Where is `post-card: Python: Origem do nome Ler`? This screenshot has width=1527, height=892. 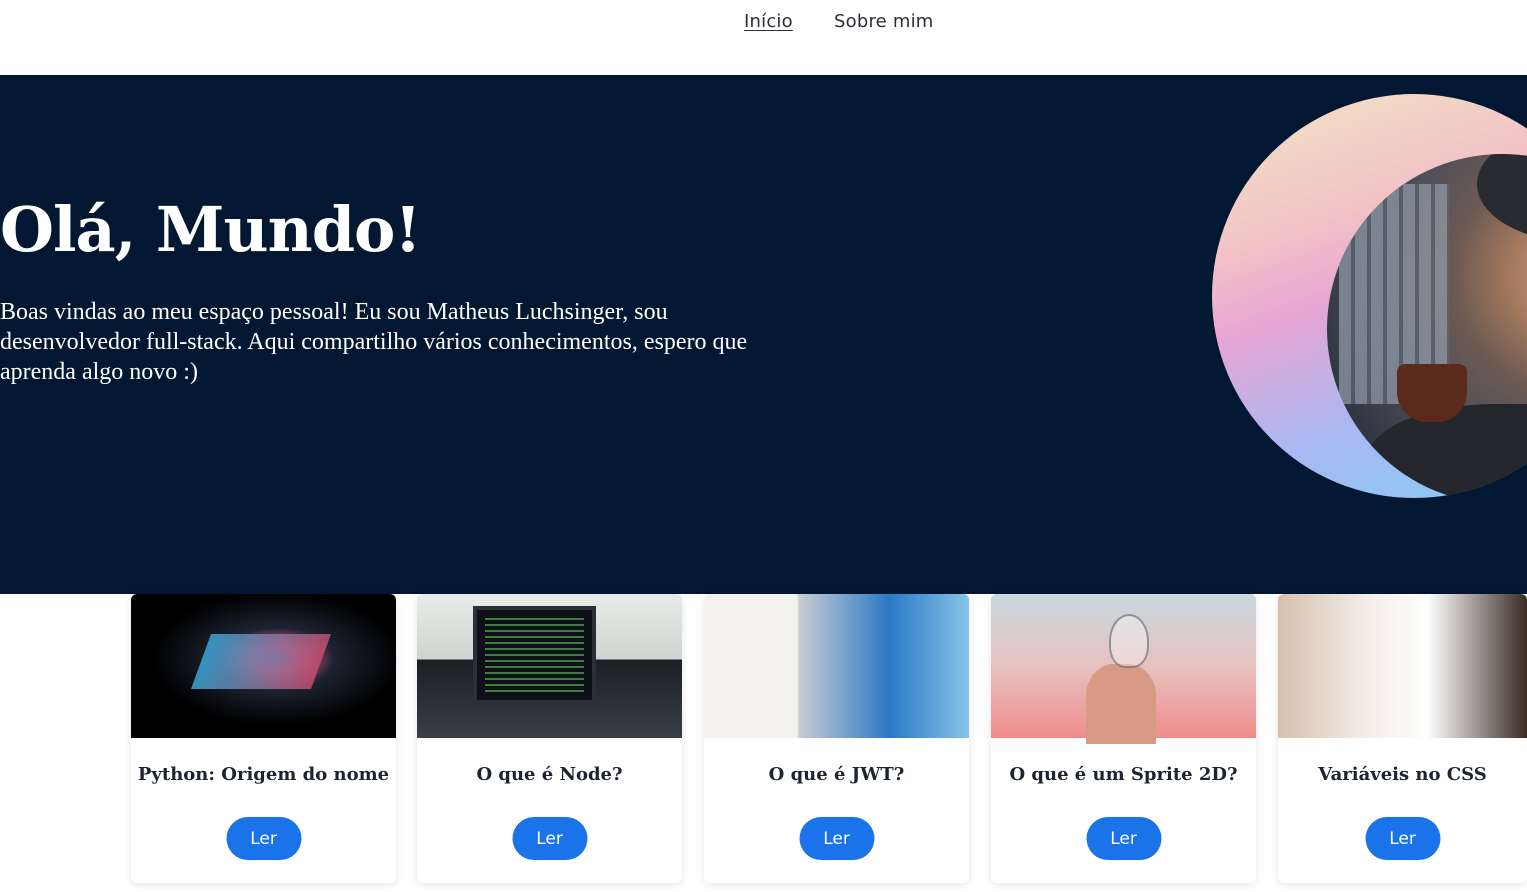 post-card: Python: Origem do nome Ler is located at coordinates (263, 738).